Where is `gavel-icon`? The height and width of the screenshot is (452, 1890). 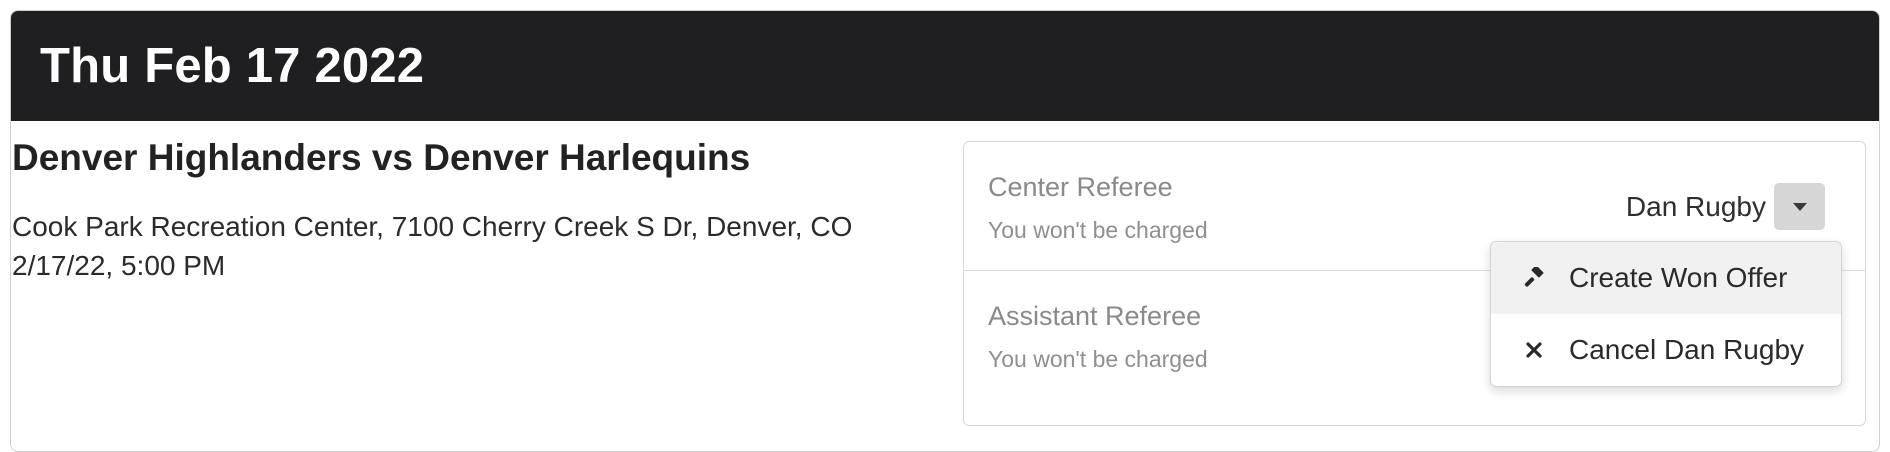
gavel-icon is located at coordinates (1534, 278).